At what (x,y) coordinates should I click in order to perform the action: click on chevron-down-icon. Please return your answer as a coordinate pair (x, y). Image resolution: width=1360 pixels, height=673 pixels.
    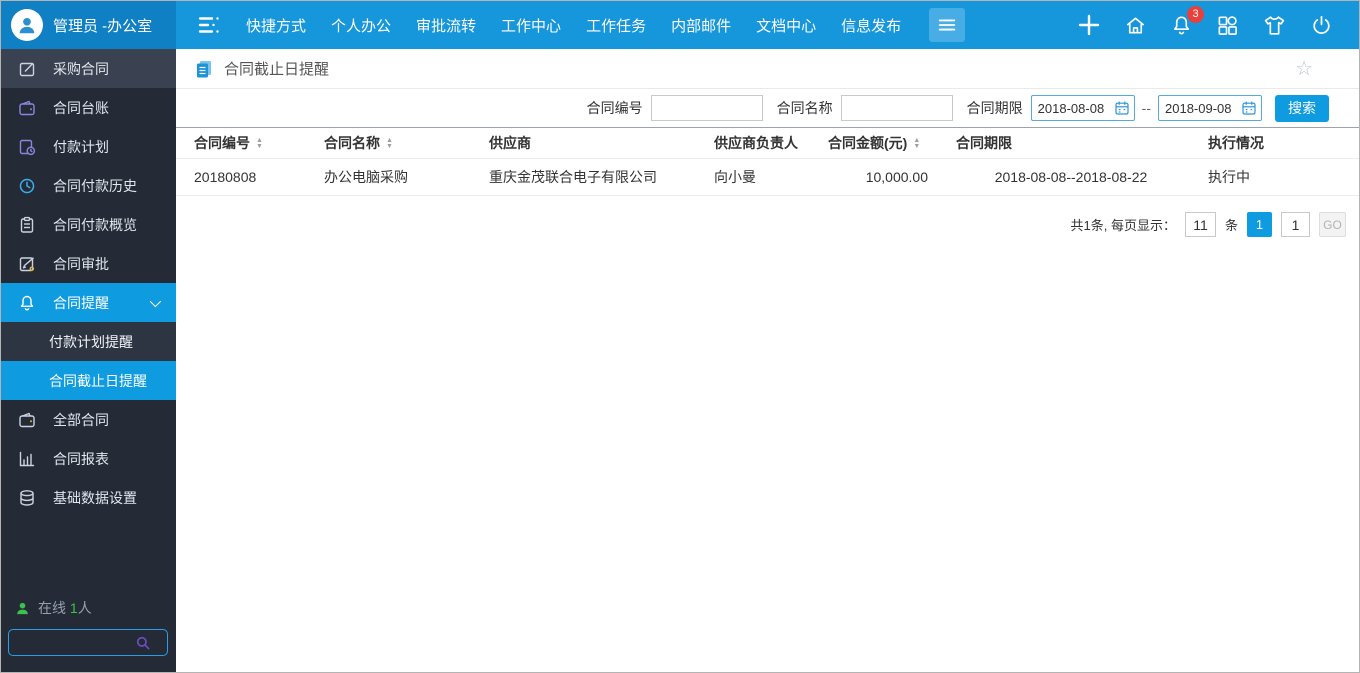
    Looking at the image, I should click on (155, 301).